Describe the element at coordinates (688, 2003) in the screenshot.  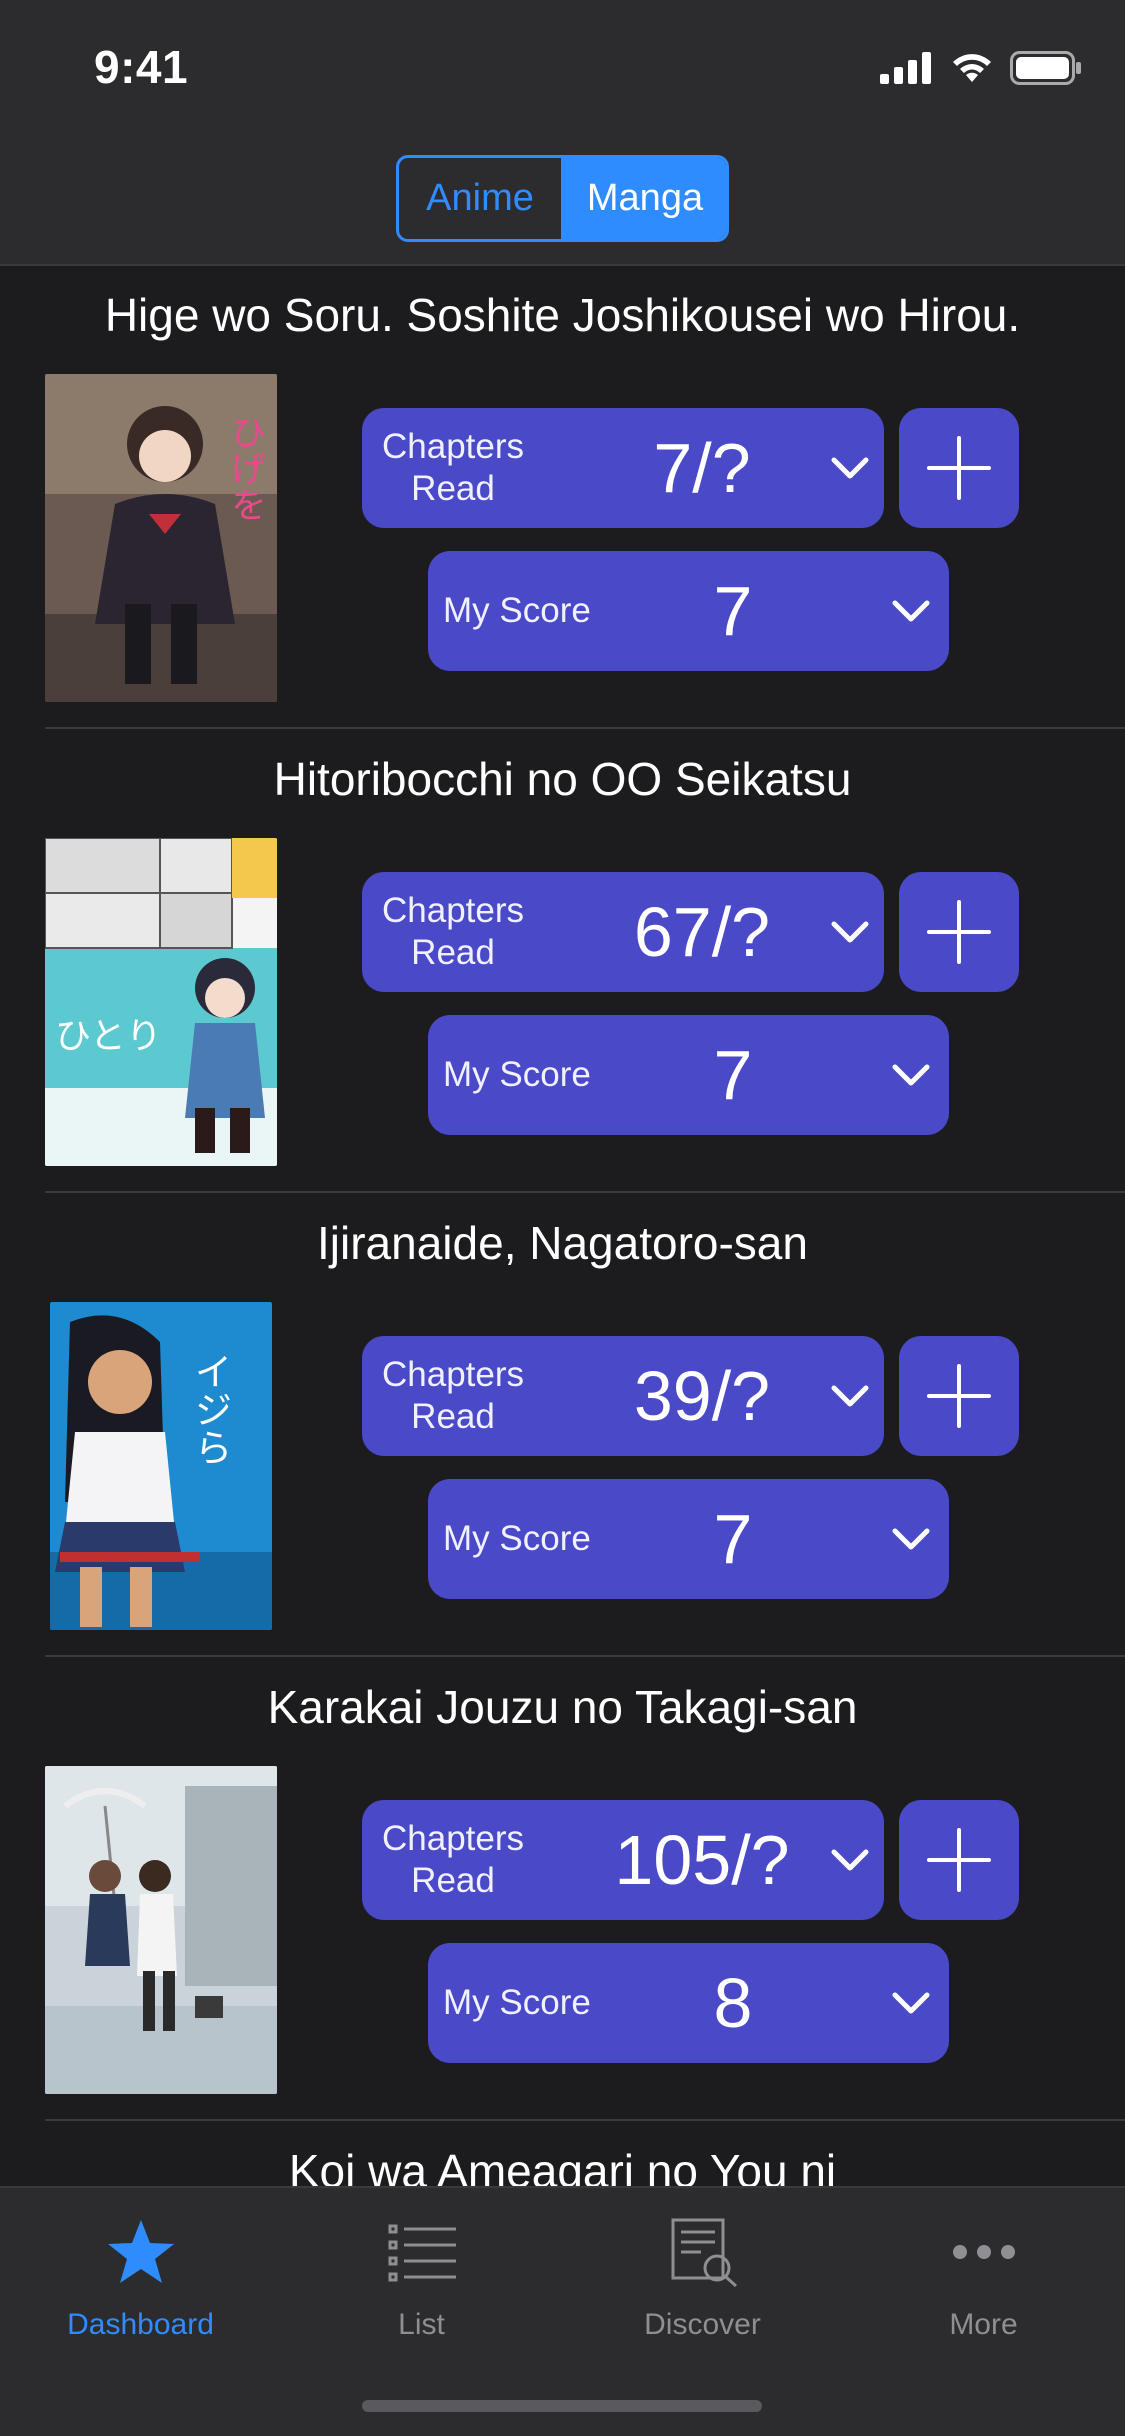
I see `my-score-dropdown: My Score 8` at that location.